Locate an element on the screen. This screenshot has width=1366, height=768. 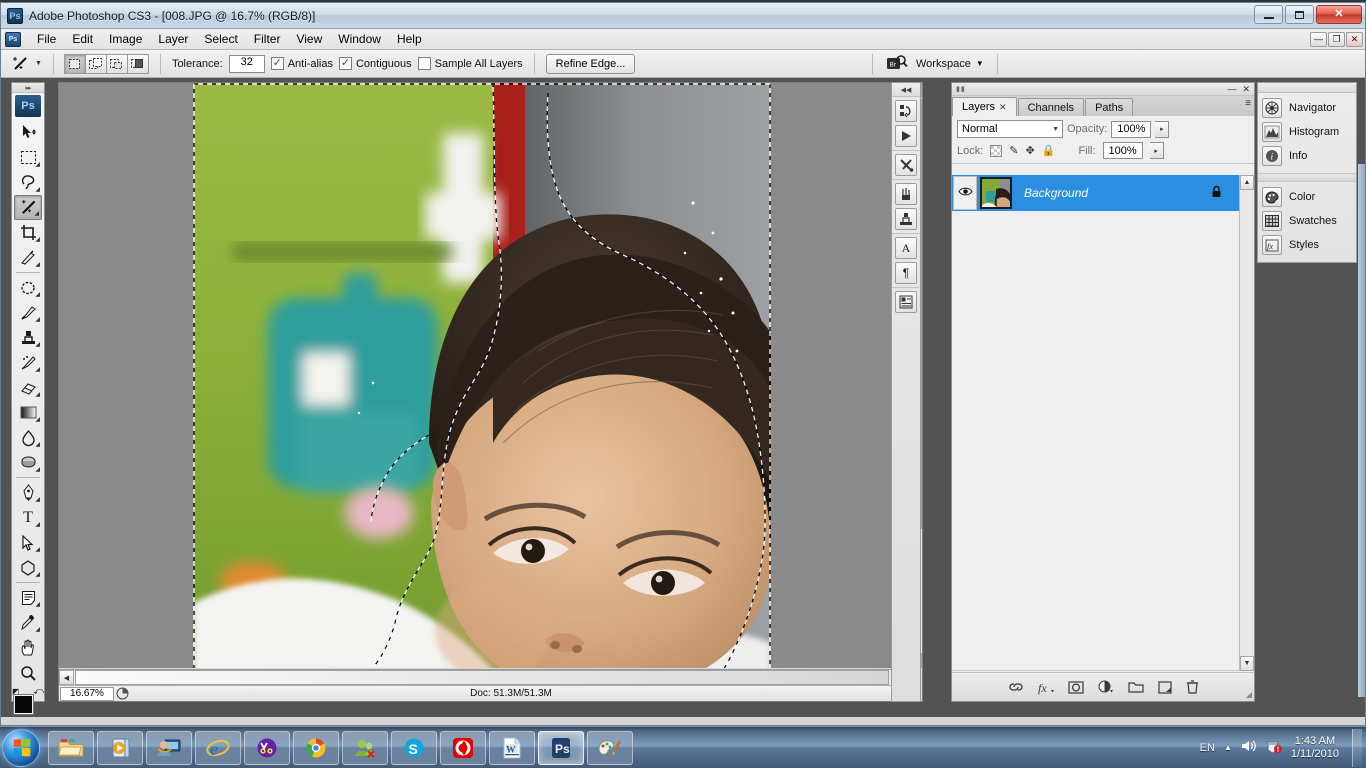
character-panel-icon: A is located at coordinates (906, 248).